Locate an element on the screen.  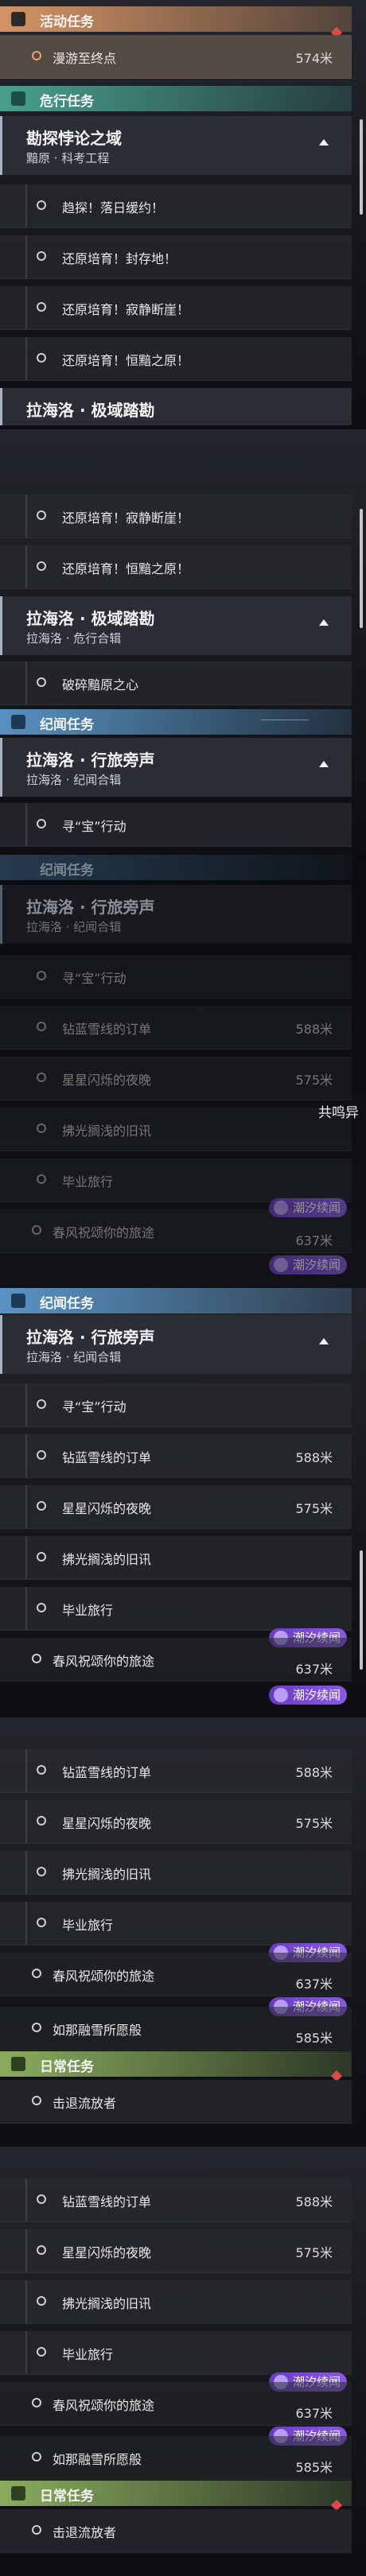
quest-distance: 575米 is located at coordinates (314, 1824).